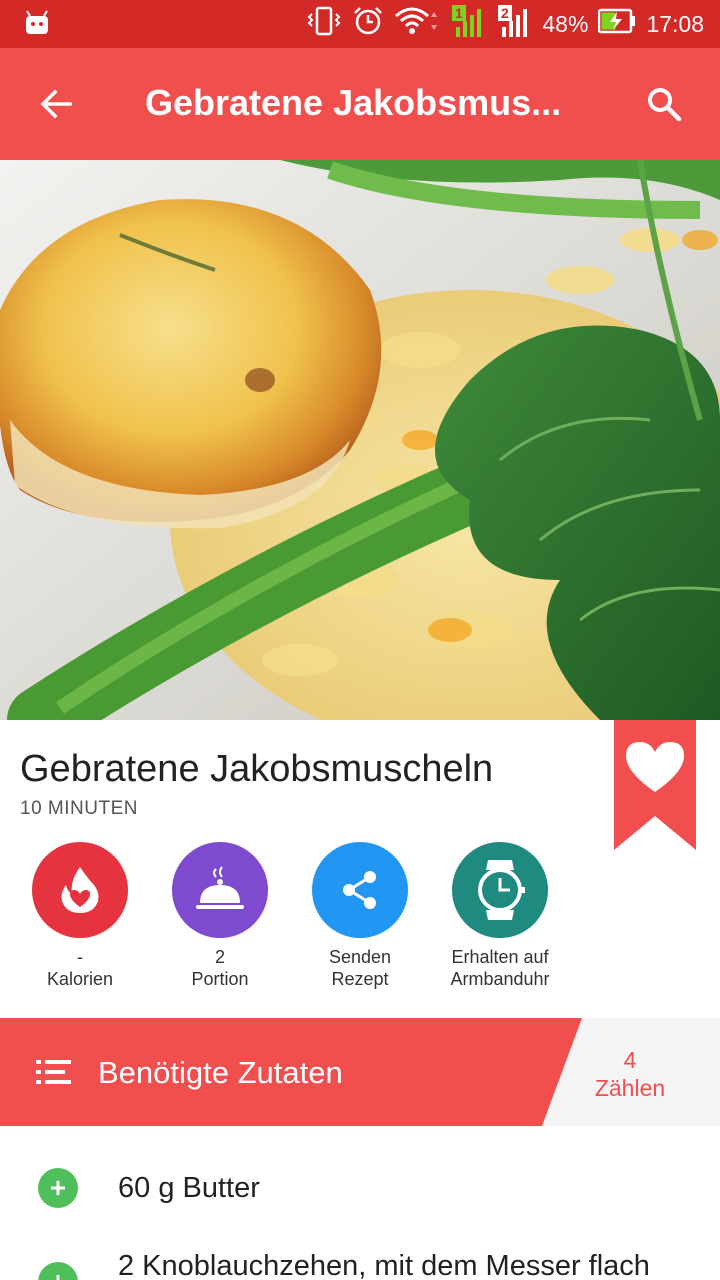  I want to click on svg-text: 2, so click(505, 13).